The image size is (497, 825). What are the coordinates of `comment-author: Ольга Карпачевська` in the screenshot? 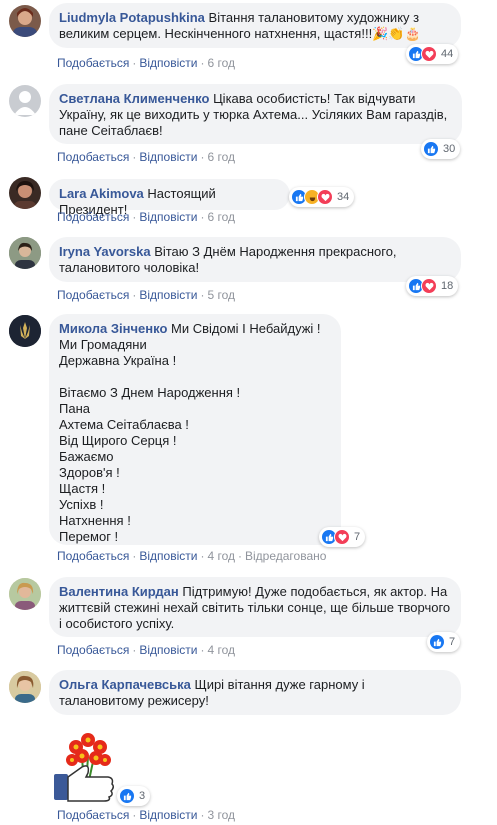 It's located at (125, 684).